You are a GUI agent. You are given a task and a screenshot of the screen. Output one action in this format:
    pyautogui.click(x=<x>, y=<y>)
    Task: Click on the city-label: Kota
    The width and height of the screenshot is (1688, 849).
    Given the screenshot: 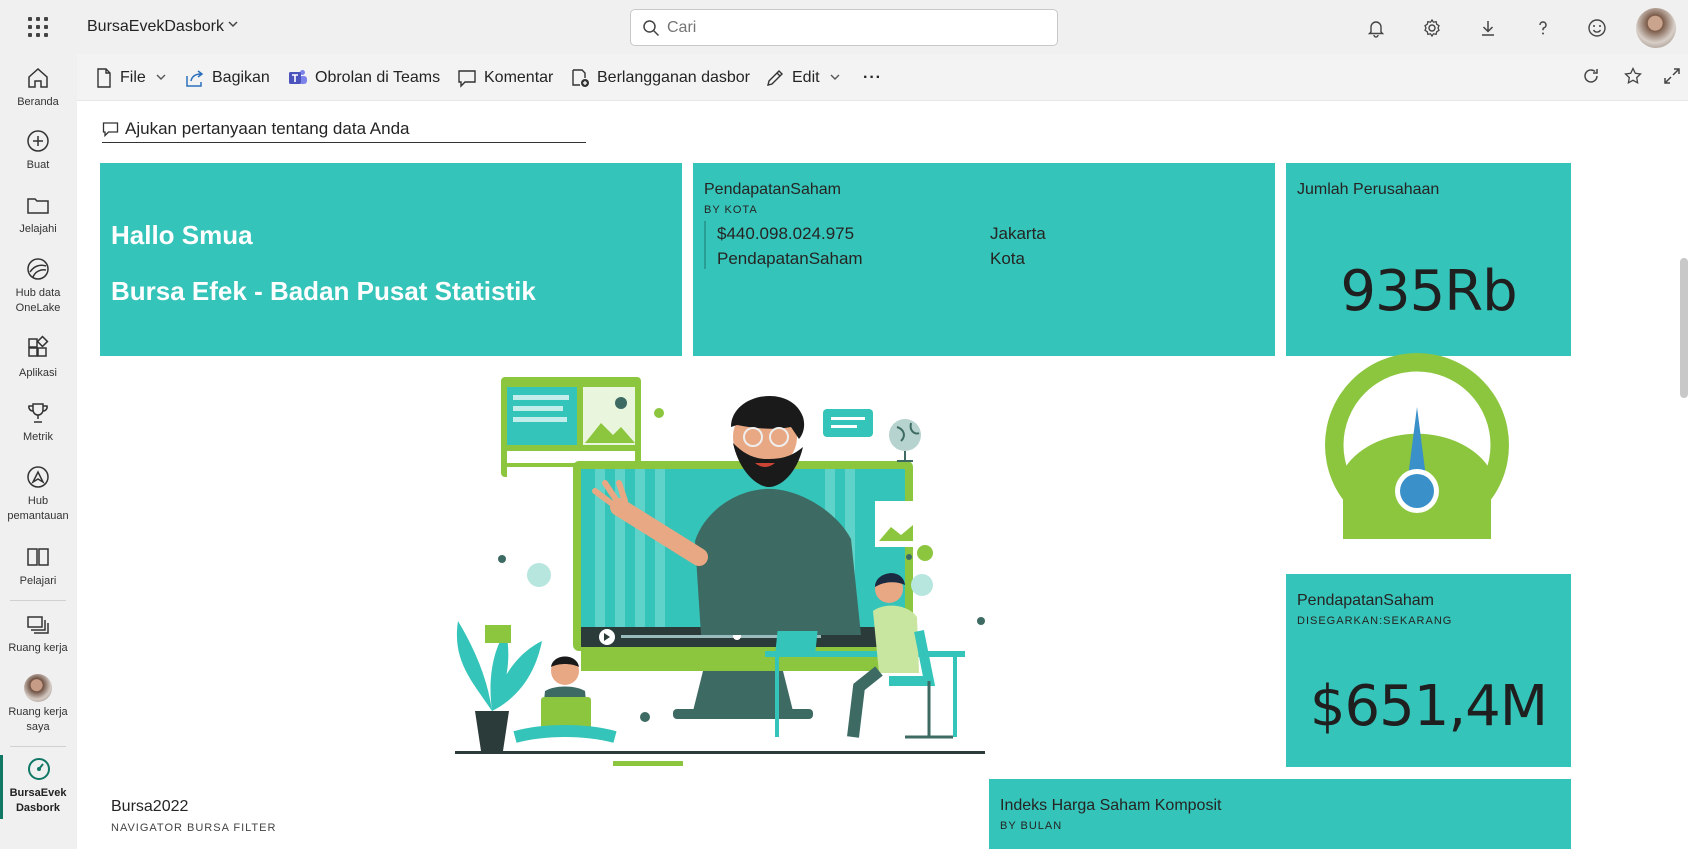 What is the action you would take?
    pyautogui.click(x=1007, y=258)
    